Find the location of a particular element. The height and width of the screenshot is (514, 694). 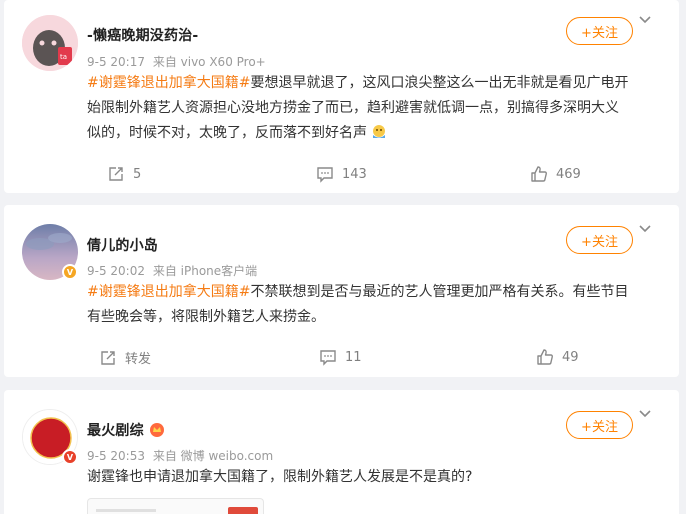

right-edge is located at coordinates (690, 257).